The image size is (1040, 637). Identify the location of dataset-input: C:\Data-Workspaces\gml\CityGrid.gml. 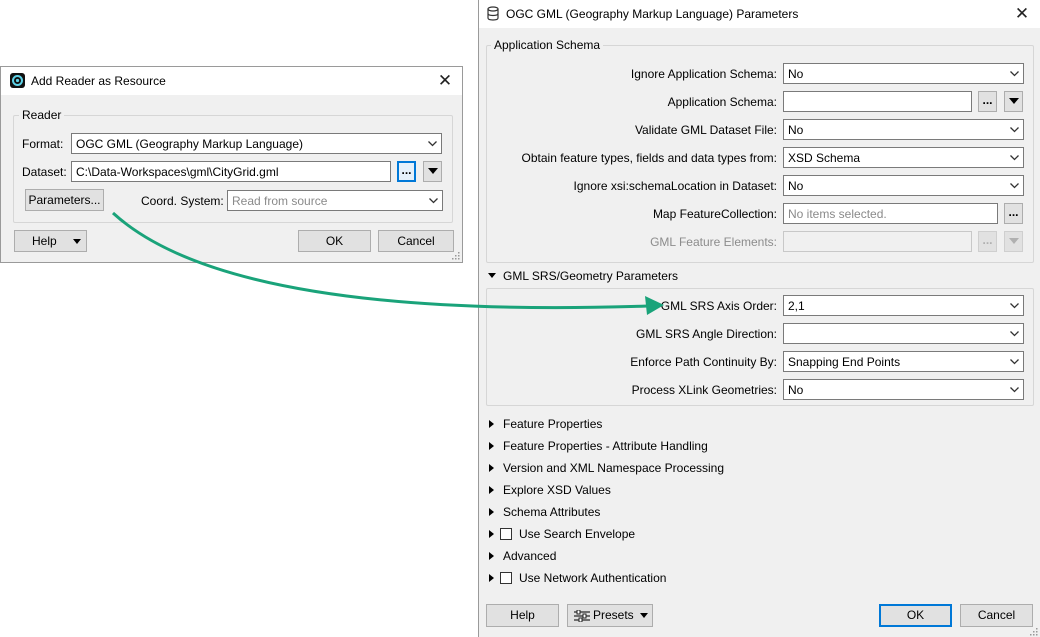
(231, 171).